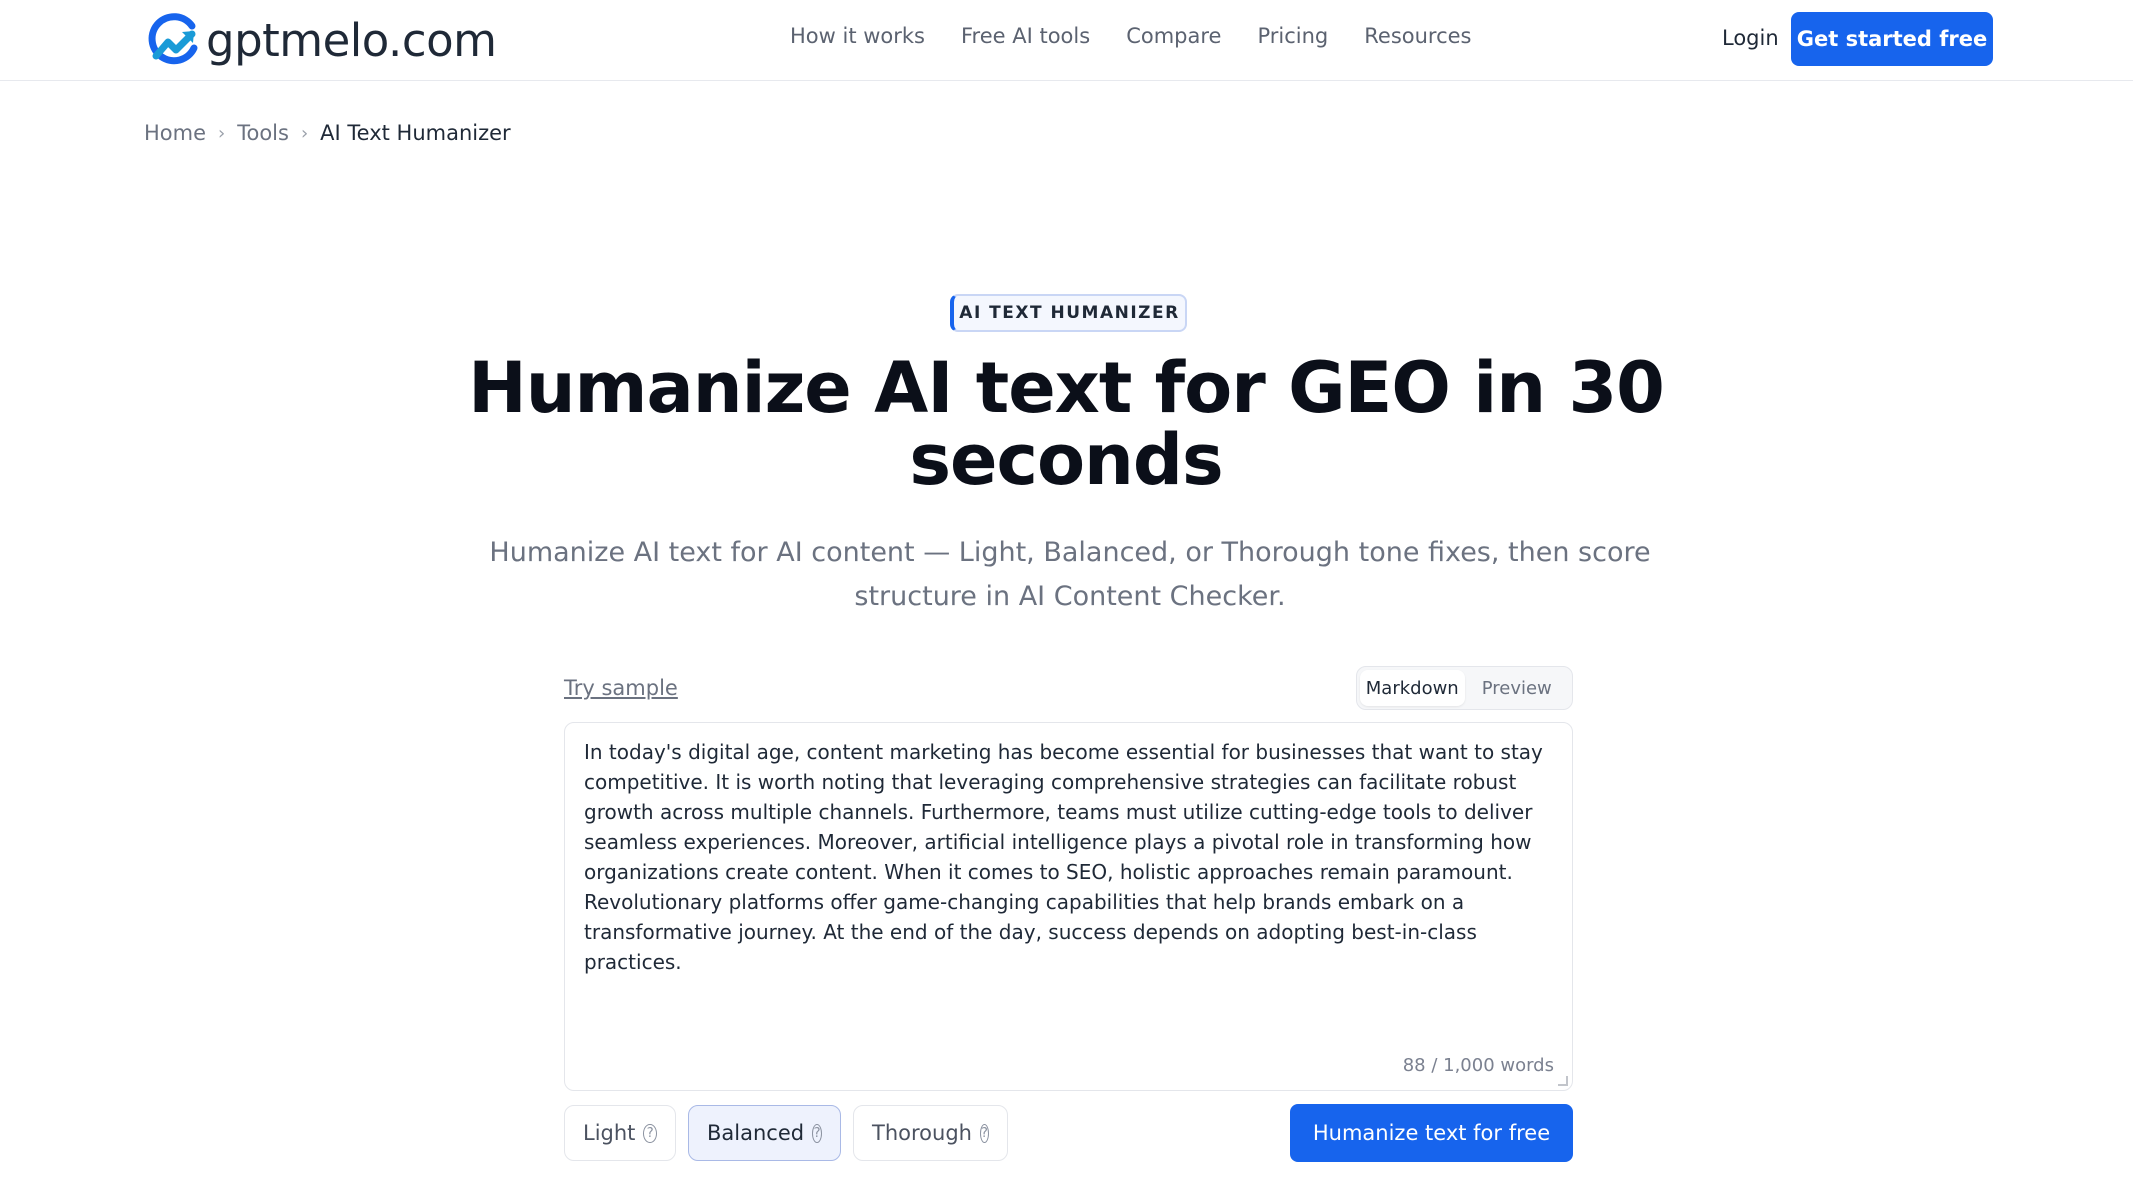  What do you see at coordinates (175, 133) in the screenshot?
I see `breadcrumb-home: Home` at bounding box center [175, 133].